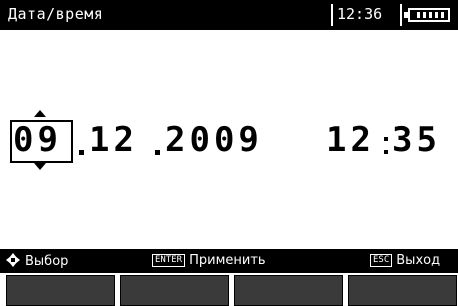 The image size is (458, 306). Describe the element at coordinates (386, 139) in the screenshot. I see `time-colon-top` at that location.